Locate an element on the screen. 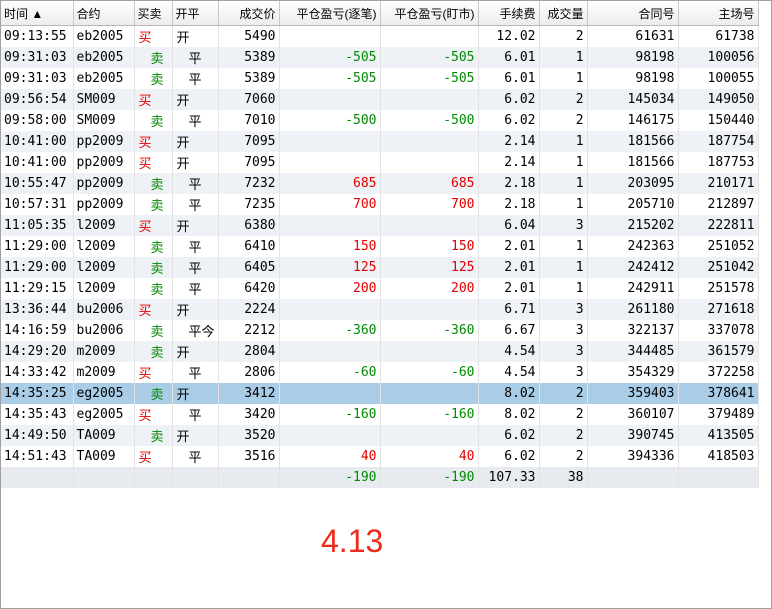 Image resolution: width=772 pixels, height=609 pixels. cell-fee: 6.67 is located at coordinates (509, 330).